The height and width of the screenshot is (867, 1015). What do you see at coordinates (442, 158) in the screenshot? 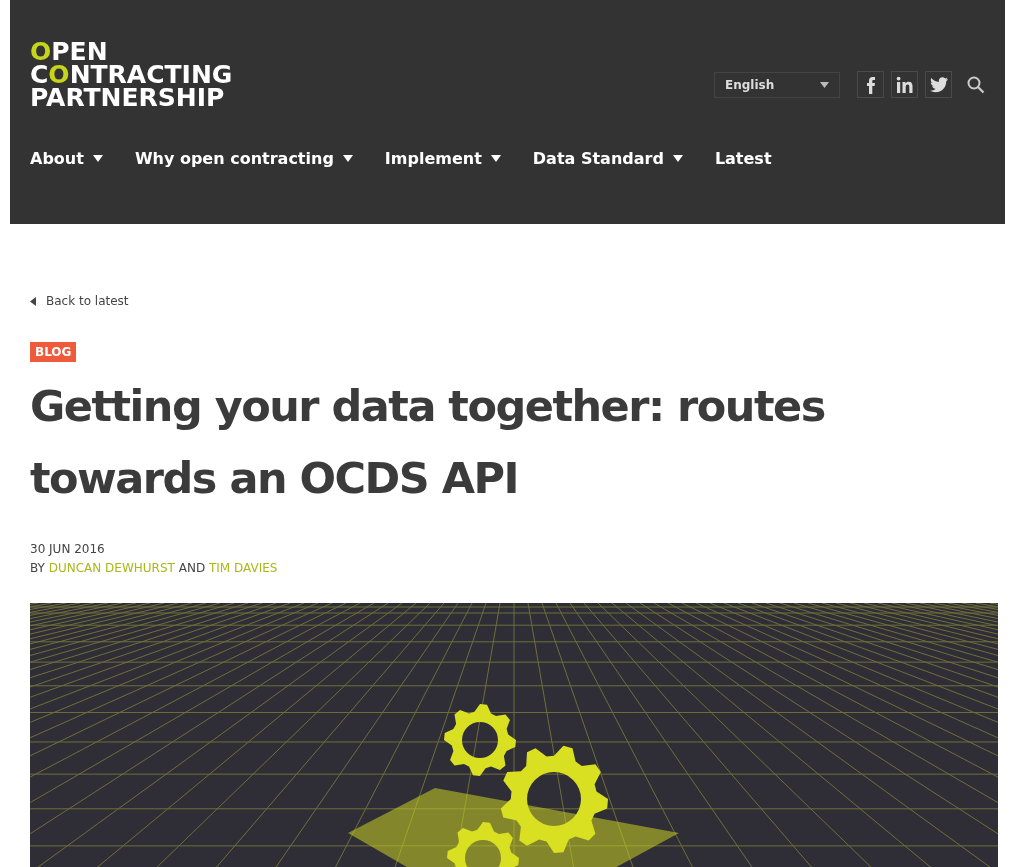
I see `nav-menu-item: Implement` at bounding box center [442, 158].